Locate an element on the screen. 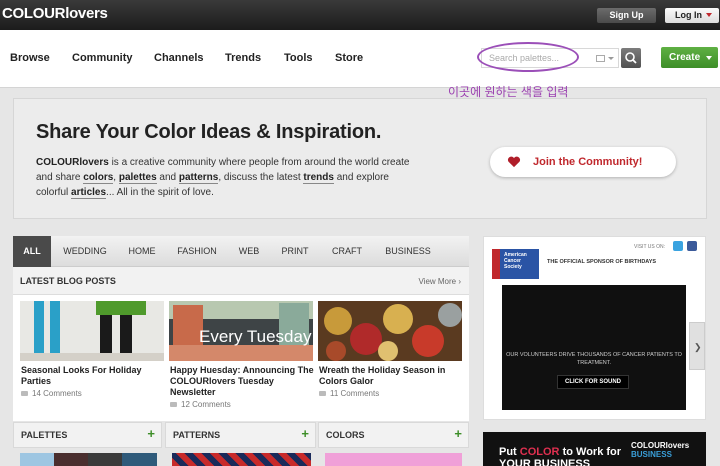 The width and height of the screenshot is (720, 466). blog-header: LATEST BLOG POSTS View More › is located at coordinates (241, 281).